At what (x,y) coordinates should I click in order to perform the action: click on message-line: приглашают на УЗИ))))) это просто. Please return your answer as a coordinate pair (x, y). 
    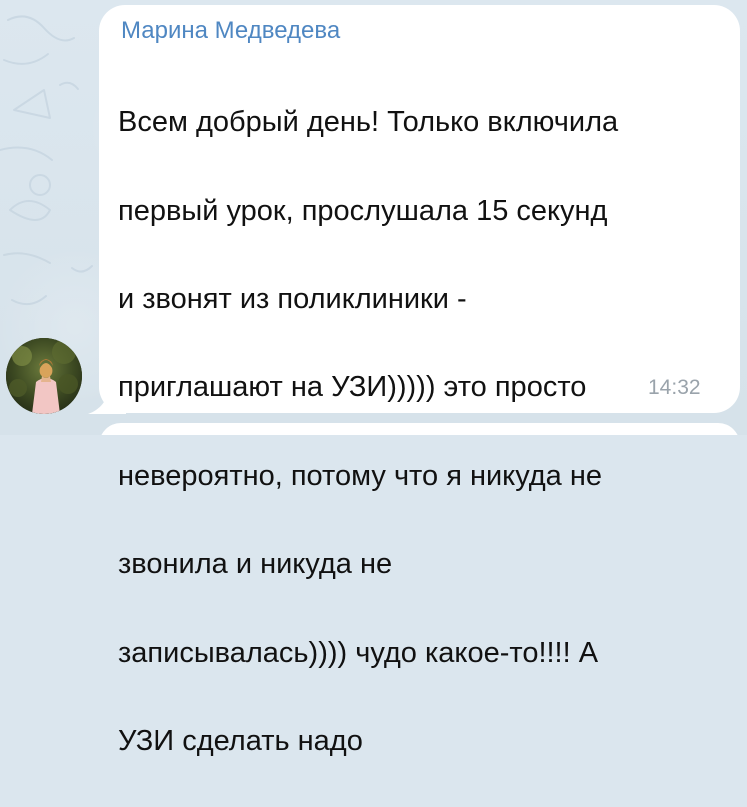
    Looking at the image, I should click on (352, 387).